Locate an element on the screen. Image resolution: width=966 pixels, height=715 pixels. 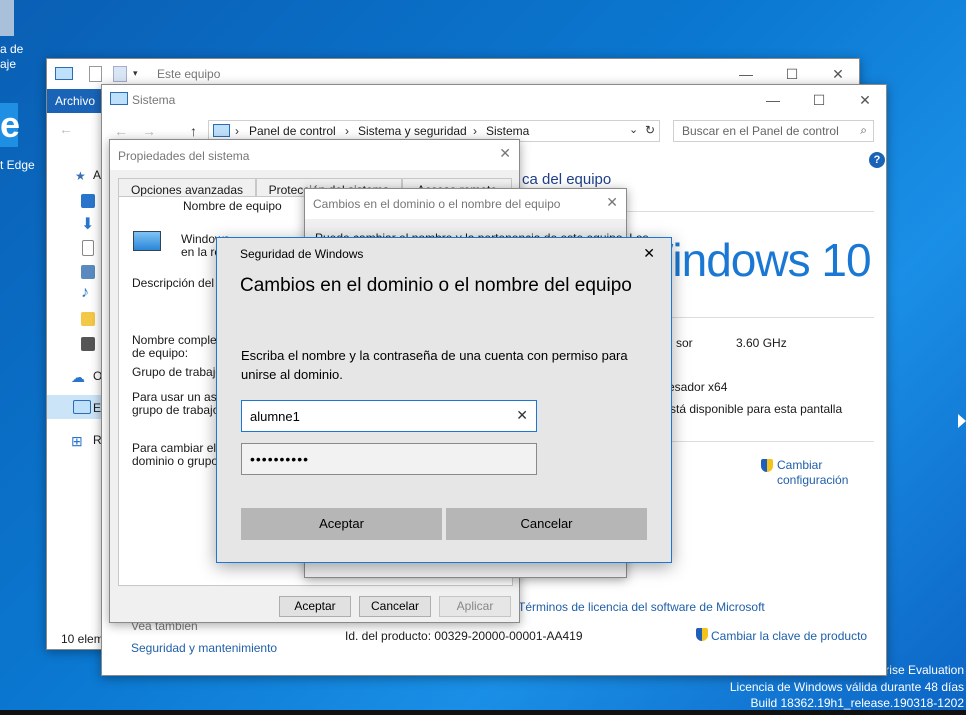
address-dropdown-icon: ⌄ is located at coordinates (633, 129).